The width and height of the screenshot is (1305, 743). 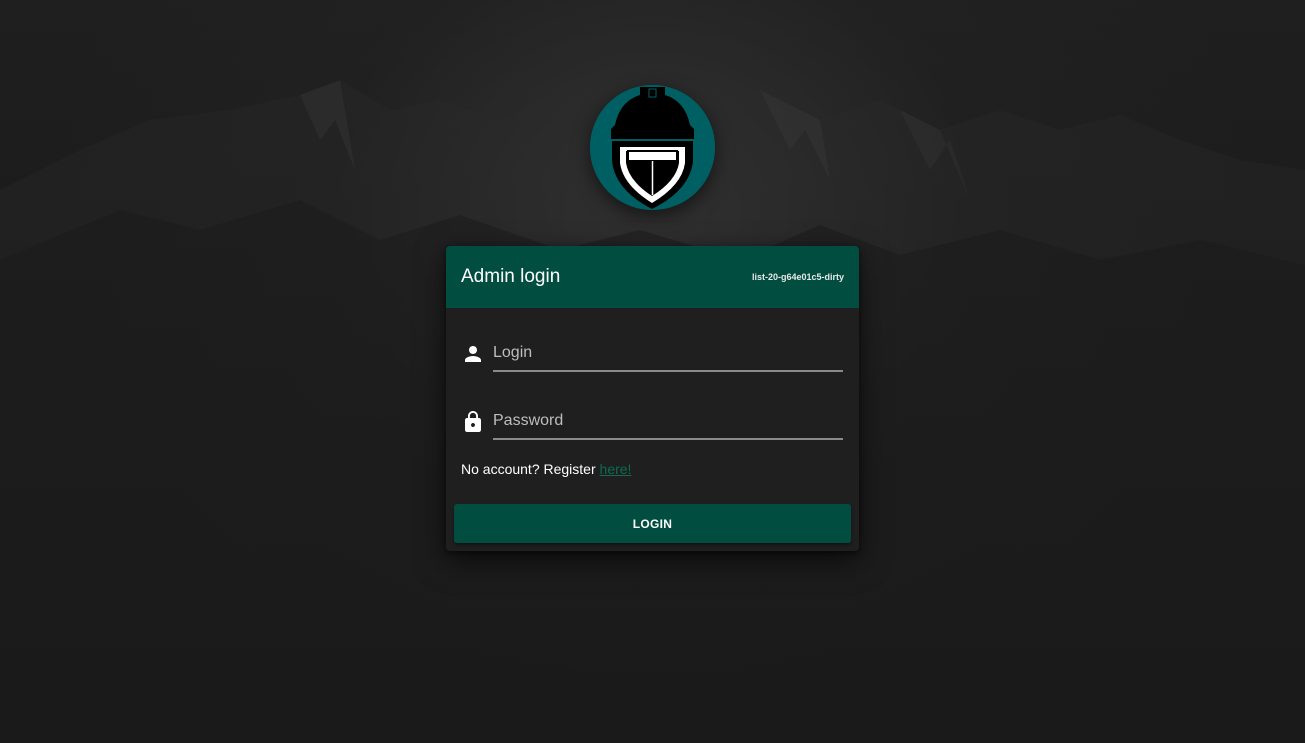 What do you see at coordinates (797, 277) in the screenshot?
I see `version-label: list-20-g64e01c5-dirty` at bounding box center [797, 277].